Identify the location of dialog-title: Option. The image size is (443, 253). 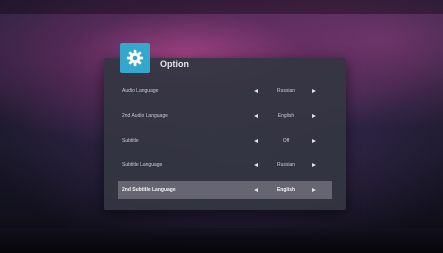
(174, 64).